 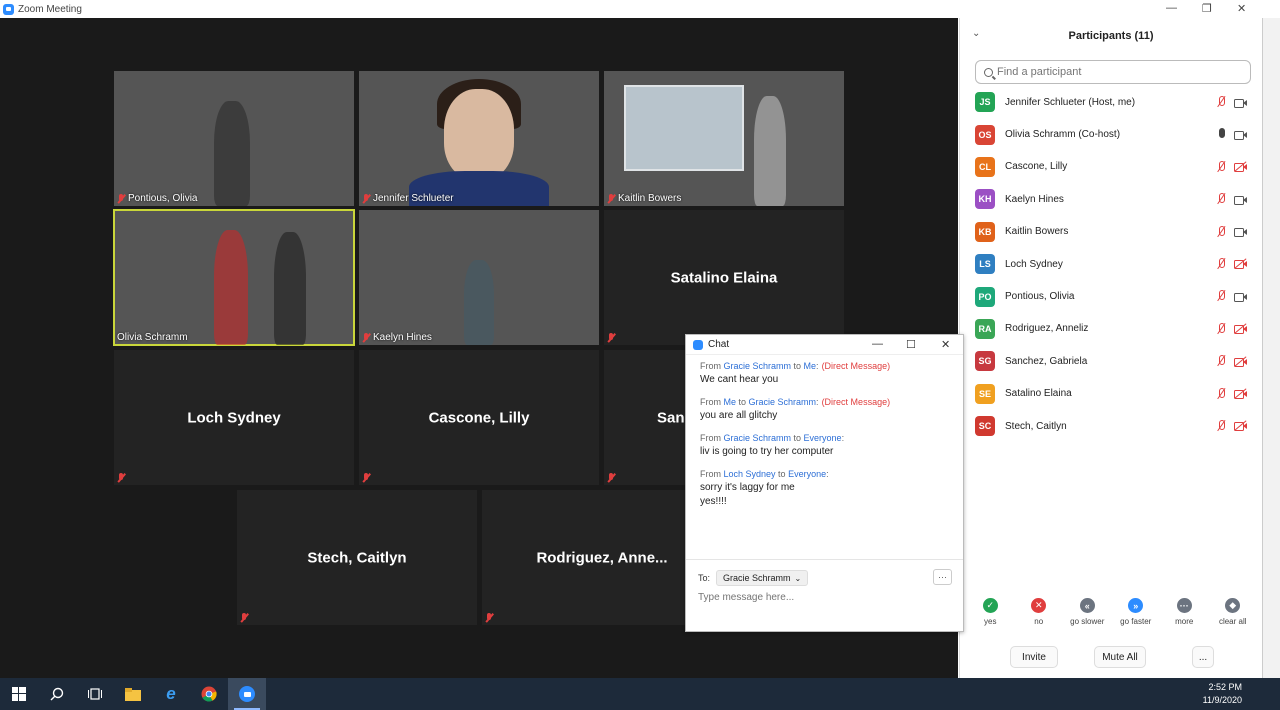 What do you see at coordinates (1240, 426) in the screenshot?
I see `video-off-icon` at bounding box center [1240, 426].